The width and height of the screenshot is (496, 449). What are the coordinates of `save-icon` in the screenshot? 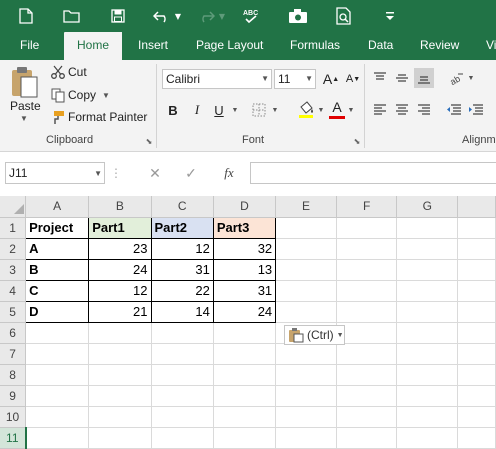 It's located at (118, 16).